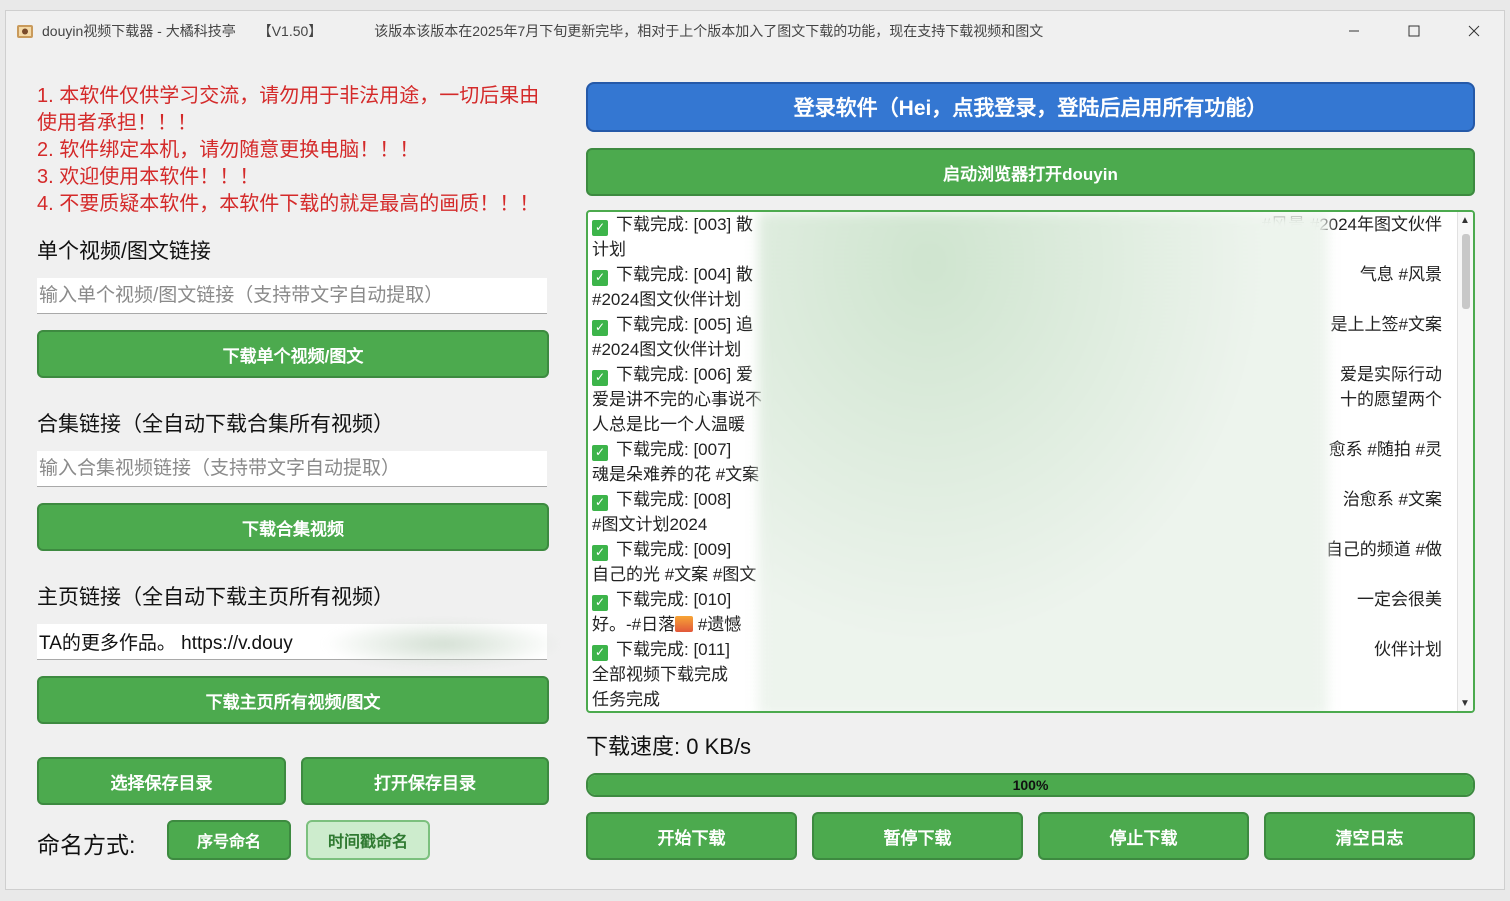  I want to click on log-line-left: 下载完成: [008], so click(674, 499).